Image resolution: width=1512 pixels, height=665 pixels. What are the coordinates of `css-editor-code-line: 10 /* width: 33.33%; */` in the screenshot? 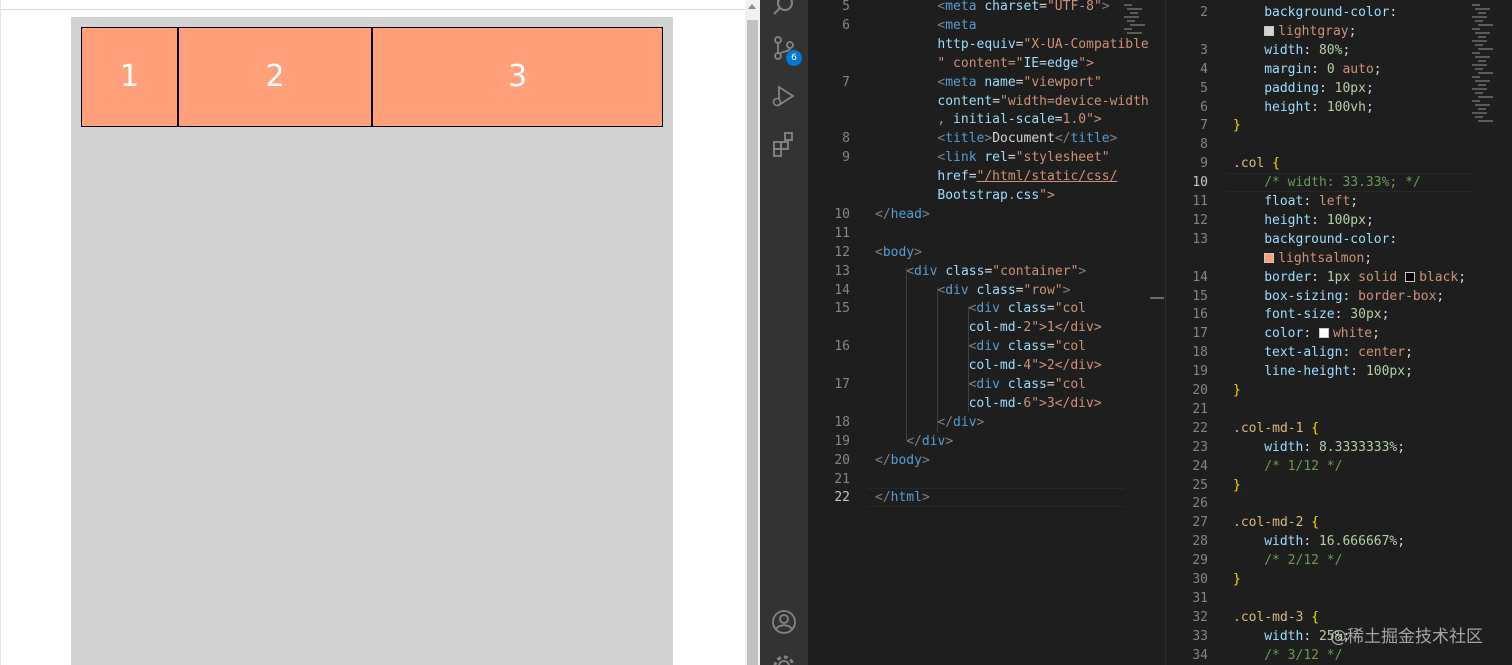 It's located at (1339, 183).